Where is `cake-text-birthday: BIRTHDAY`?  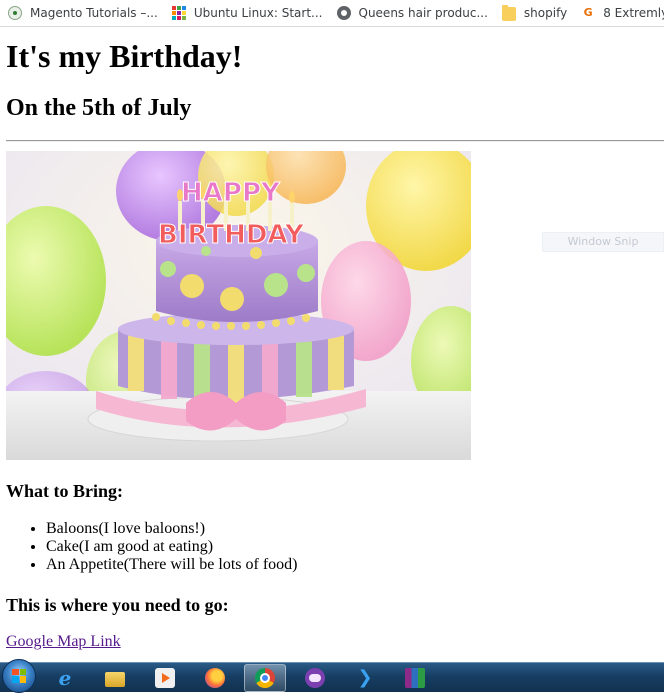 cake-text-birthday: BIRTHDAY is located at coordinates (231, 235).